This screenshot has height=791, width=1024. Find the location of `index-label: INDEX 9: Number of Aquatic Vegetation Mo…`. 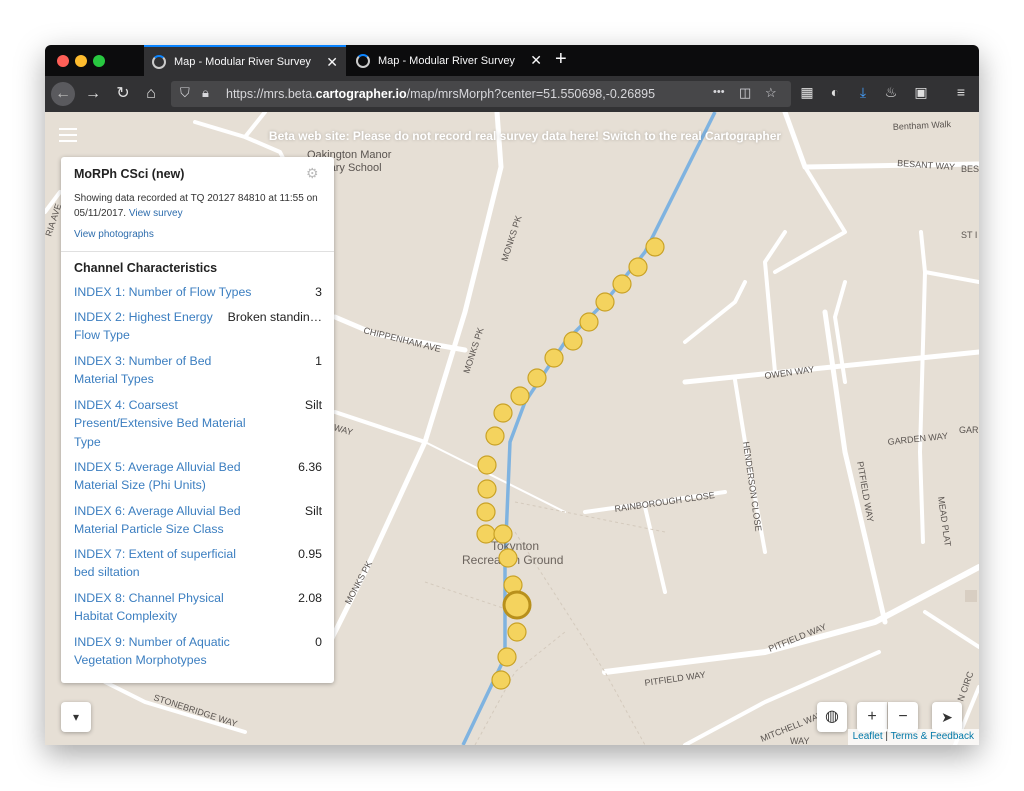

index-label: INDEX 9: Number of Aquatic Vegetation Mo… is located at coordinates (166, 651).